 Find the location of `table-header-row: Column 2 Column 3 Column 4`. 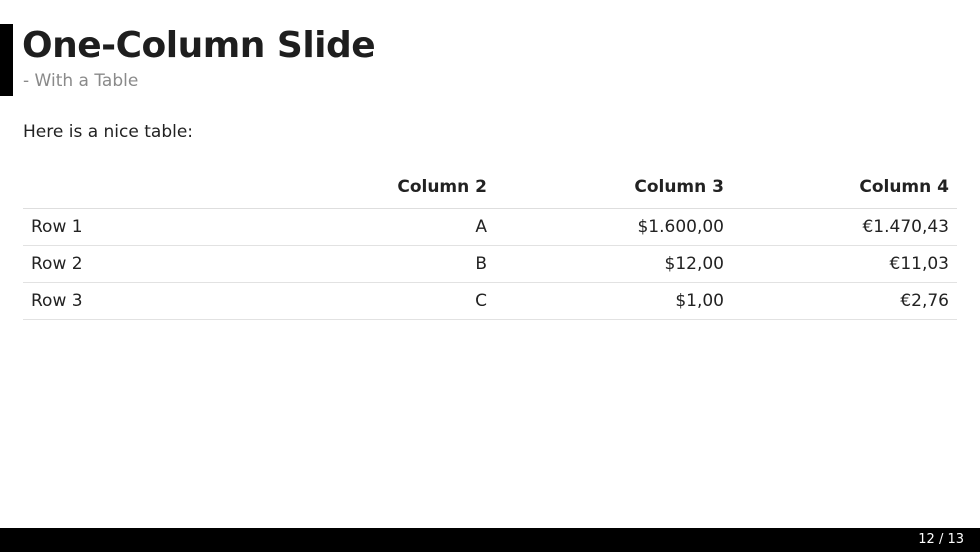

table-header-row: Column 2 Column 3 Column 4 is located at coordinates (490, 187).